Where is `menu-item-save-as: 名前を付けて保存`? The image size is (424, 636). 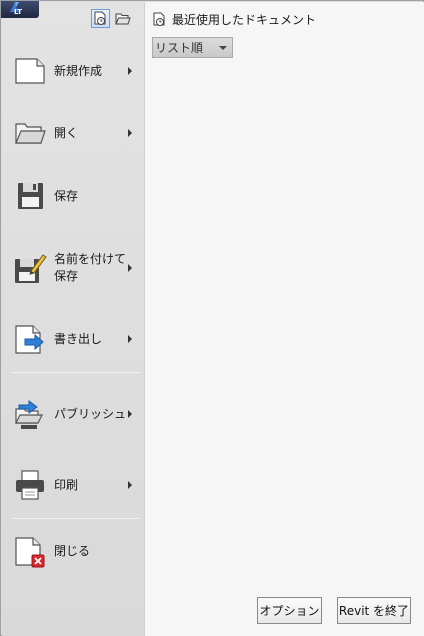 menu-item-save-as: 名前を付けて保存 is located at coordinates (71, 268).